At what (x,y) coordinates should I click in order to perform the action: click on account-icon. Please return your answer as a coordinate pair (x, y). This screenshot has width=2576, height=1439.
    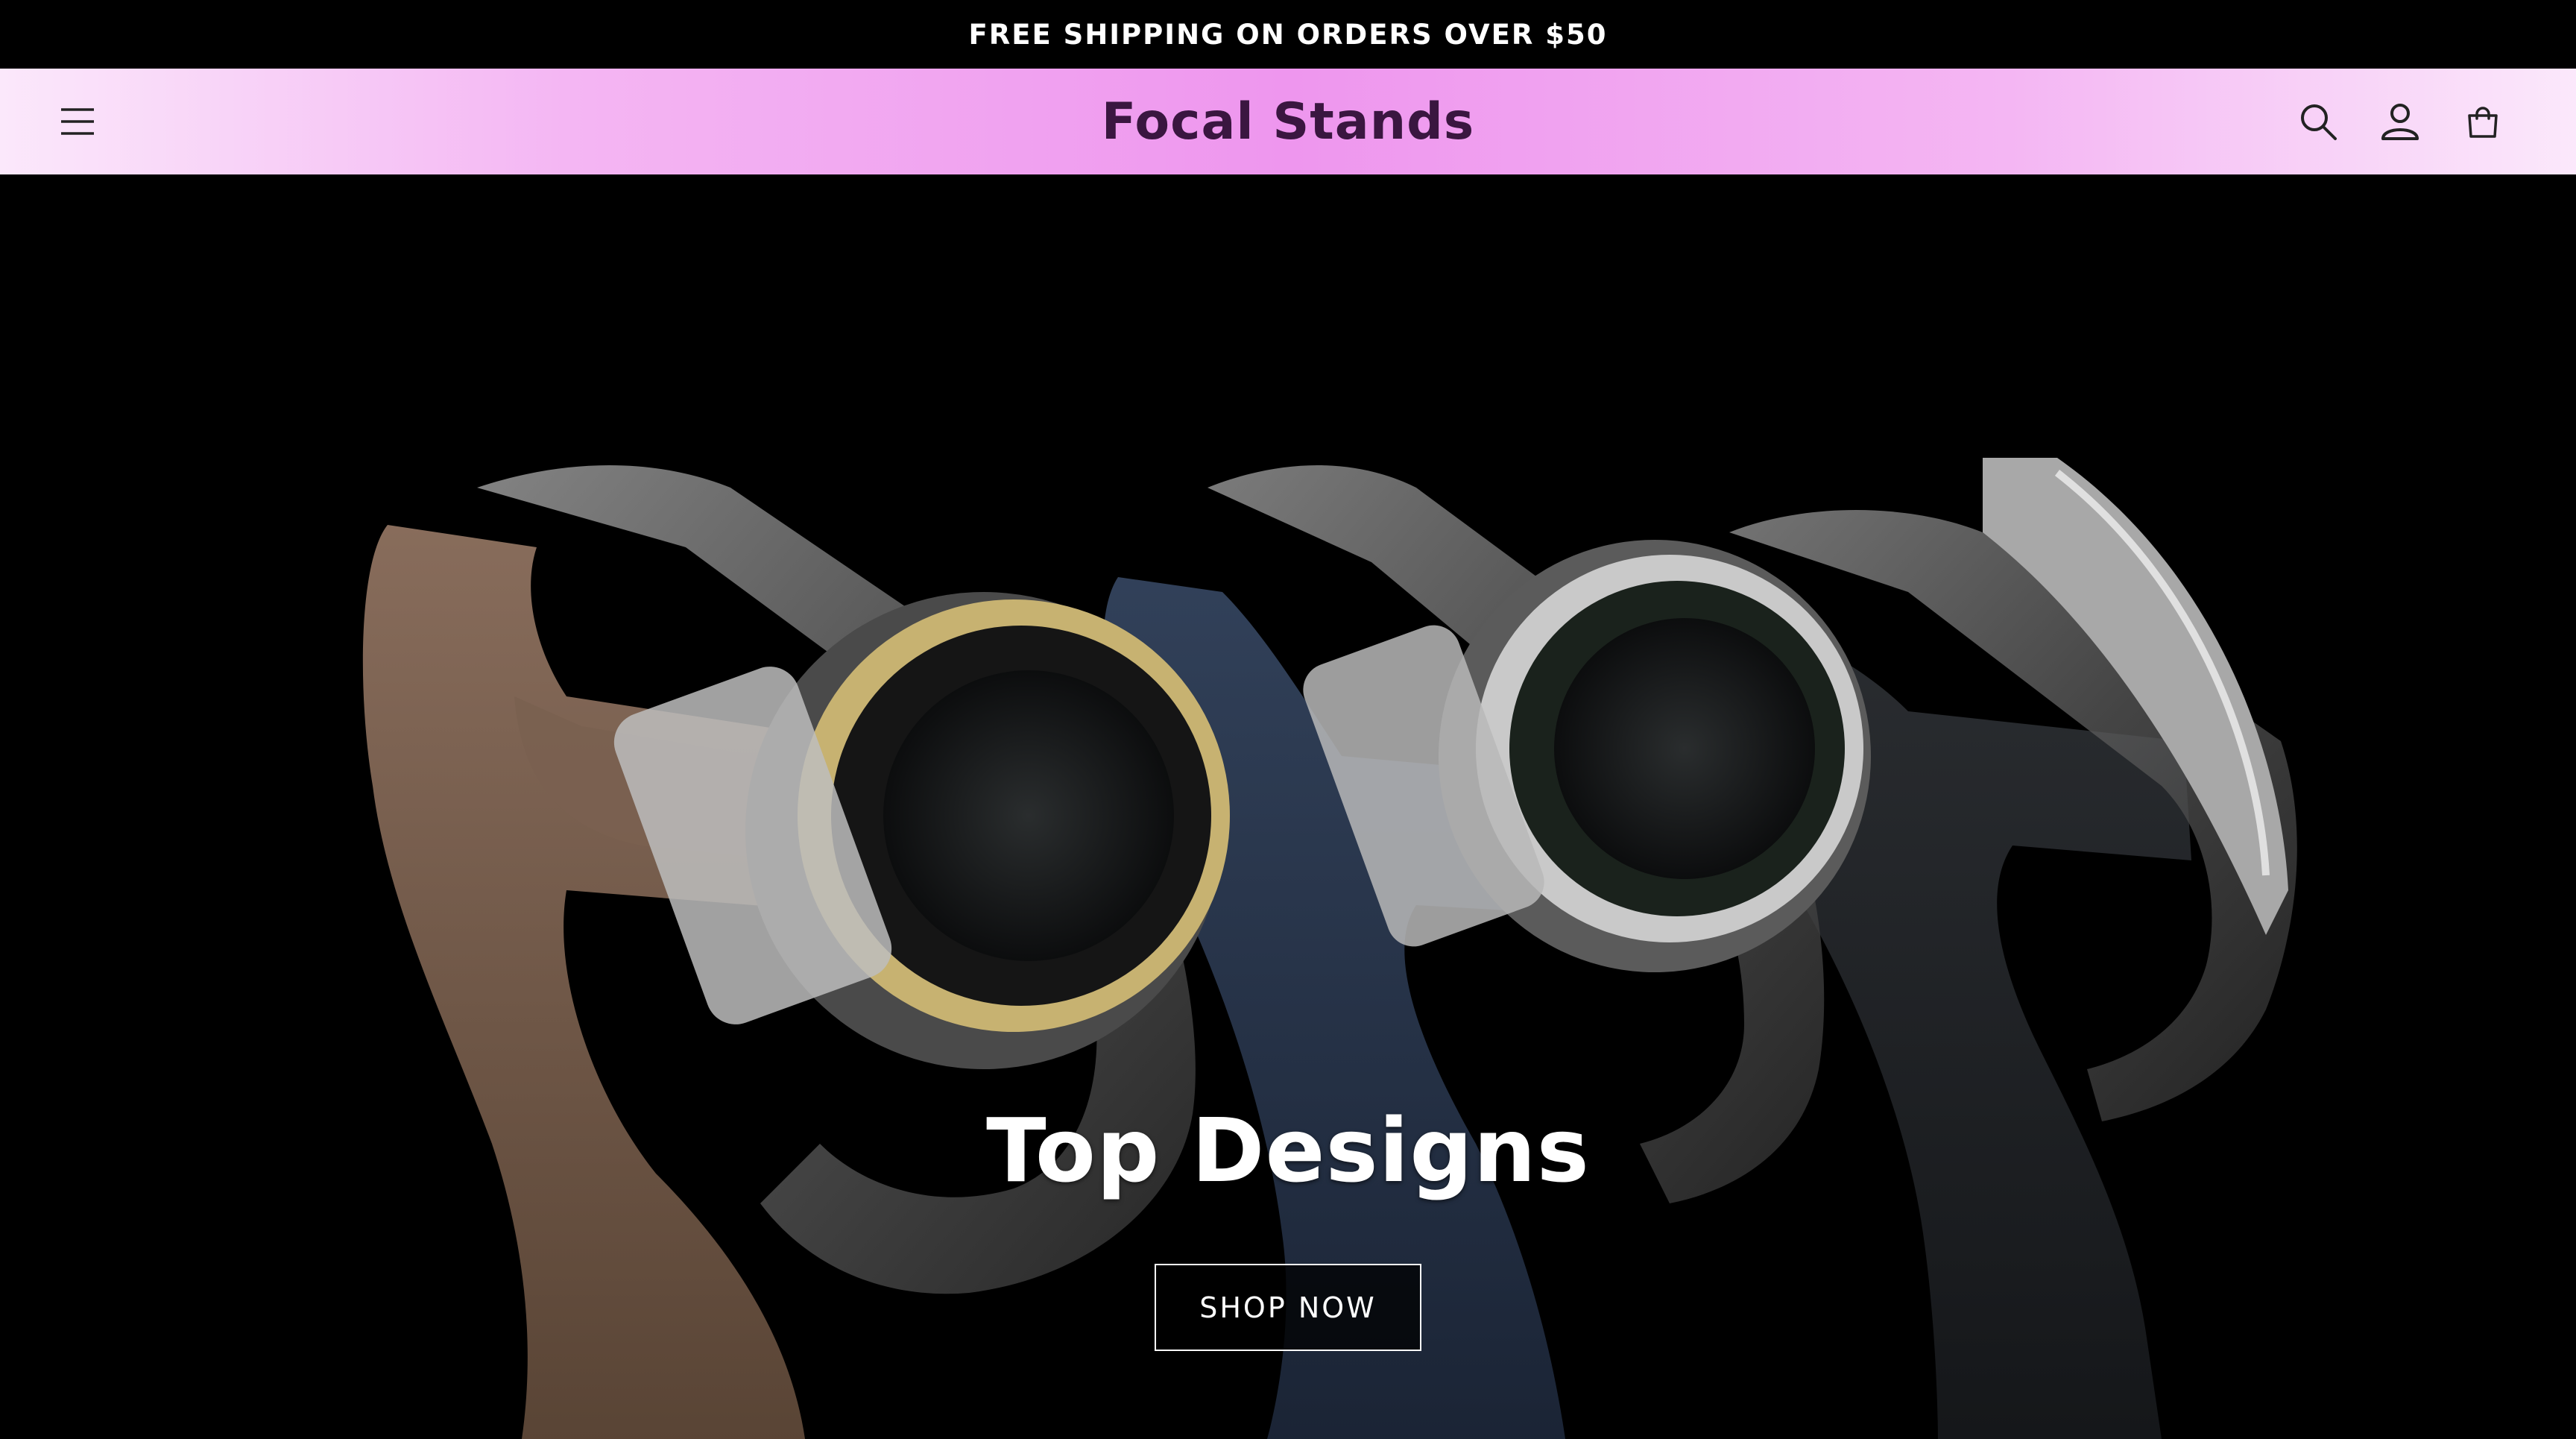
    Looking at the image, I should click on (2400, 122).